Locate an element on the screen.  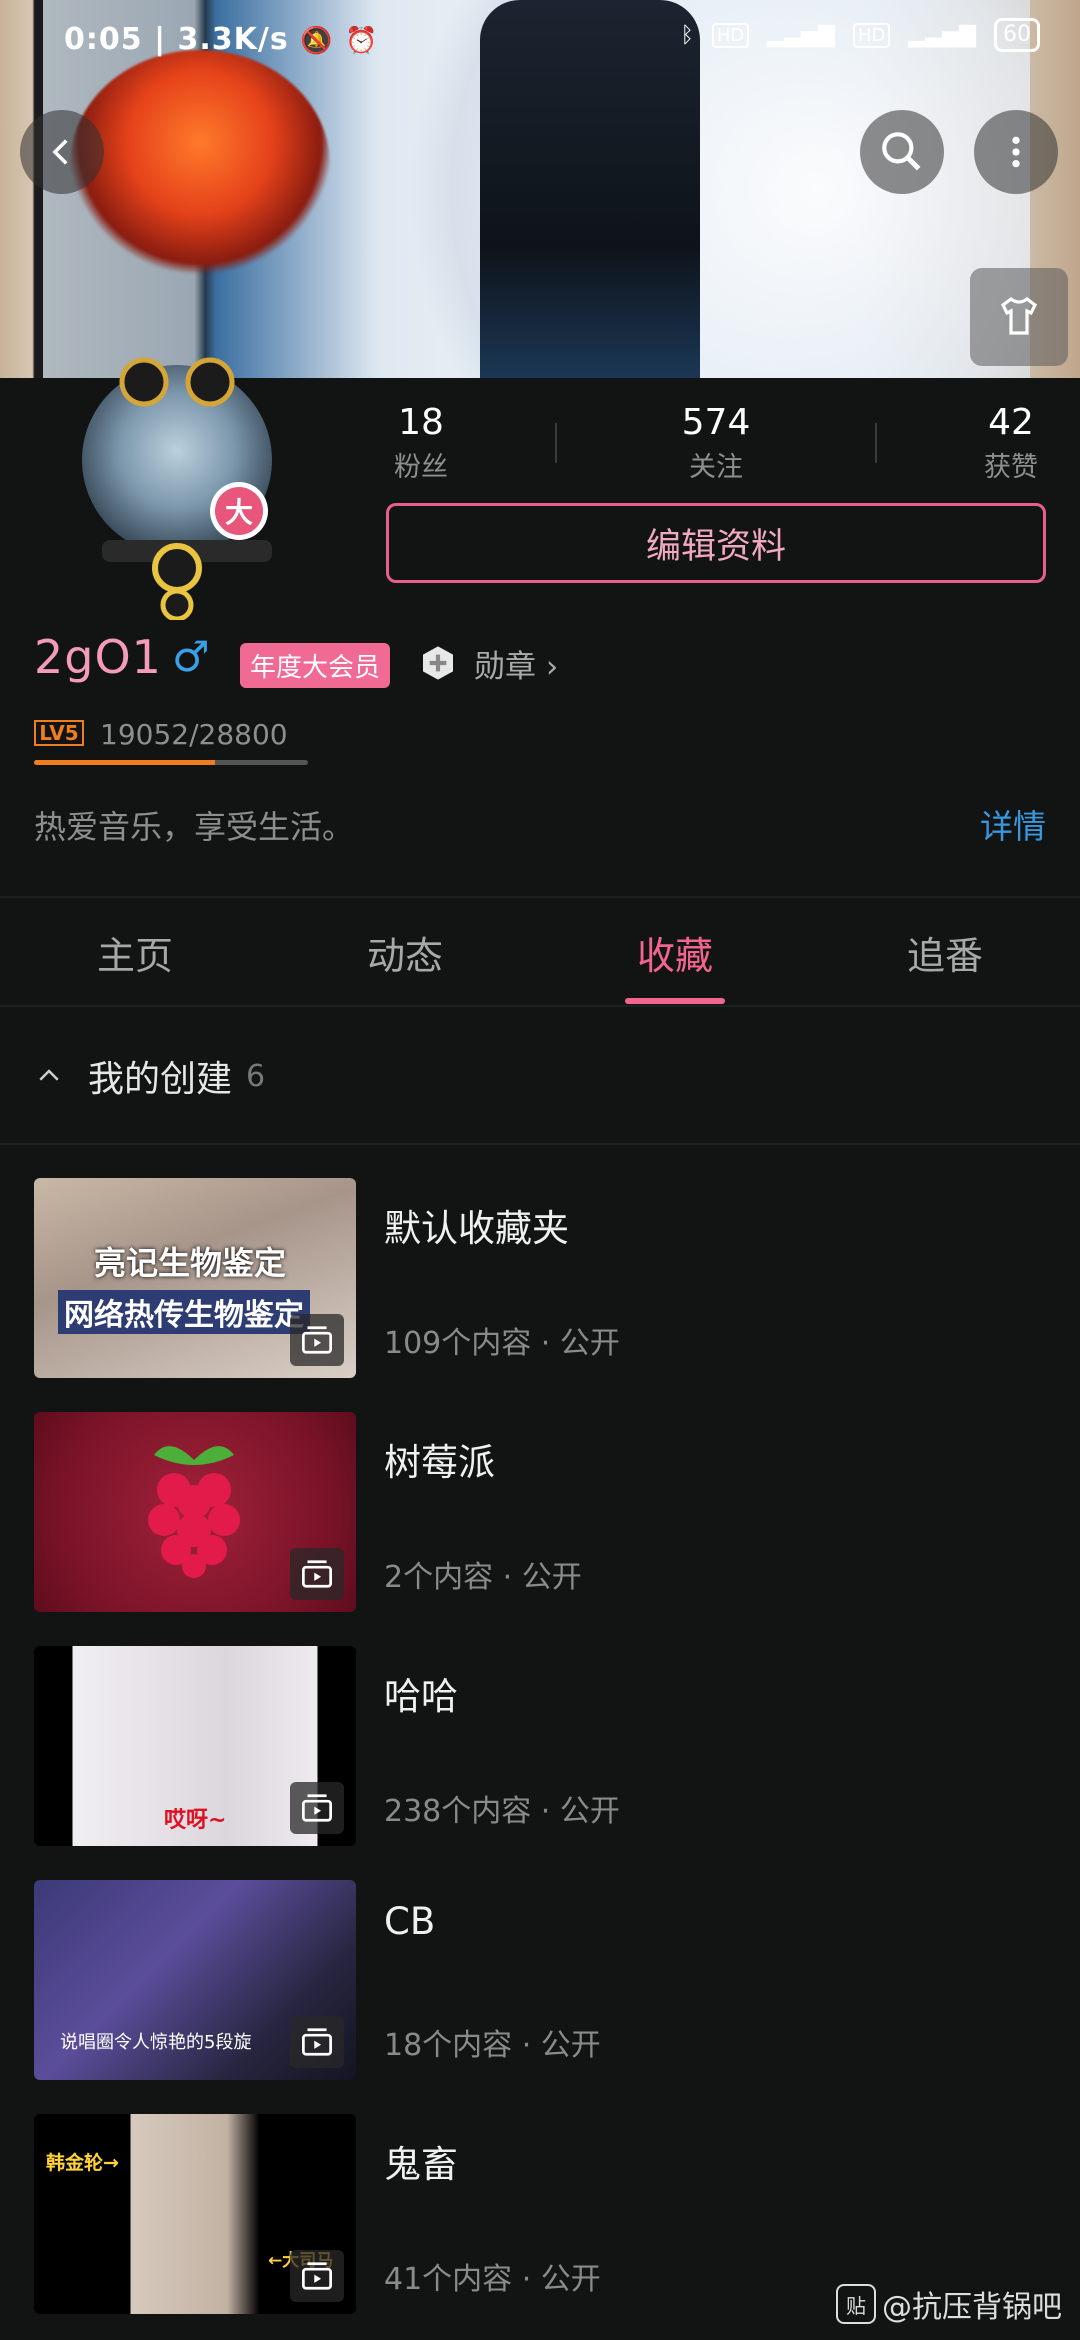
signal-icon-2: ▂▃▅▇ is located at coordinates (942, 35).